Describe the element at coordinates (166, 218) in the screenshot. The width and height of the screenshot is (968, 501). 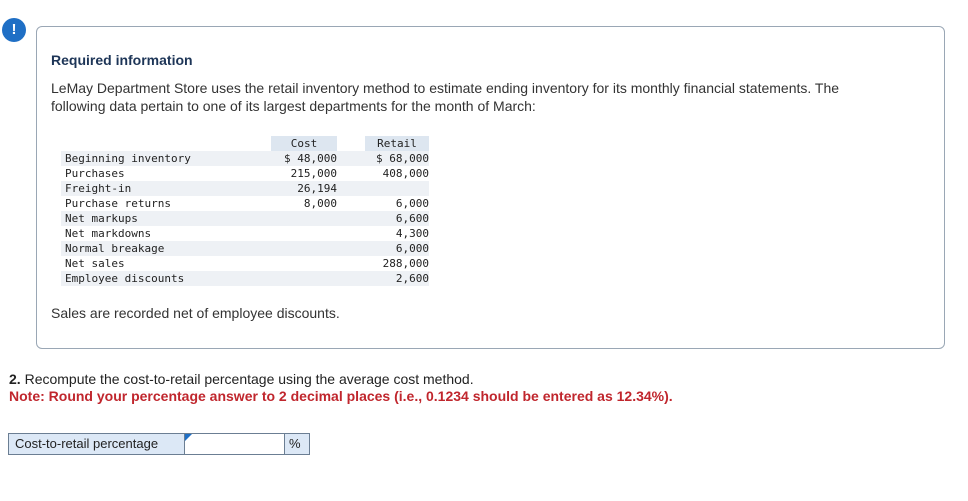
I see `row-label: Net markups` at that location.